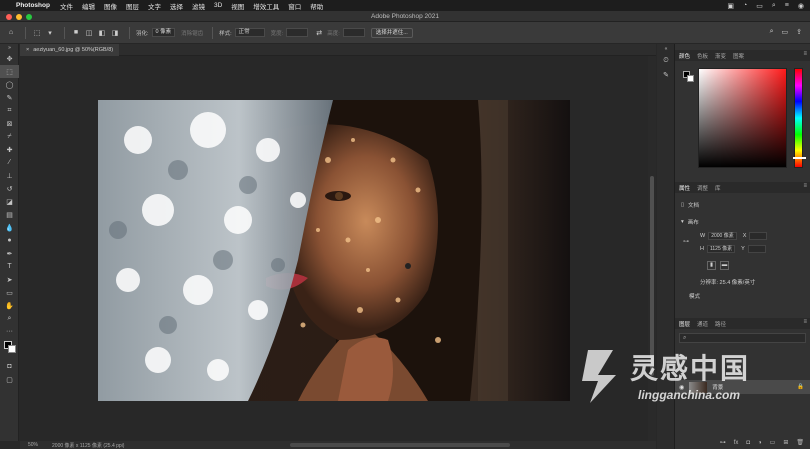  Describe the element at coordinates (718, 188) in the screenshot. I see `tab-libraries: 库` at that location.